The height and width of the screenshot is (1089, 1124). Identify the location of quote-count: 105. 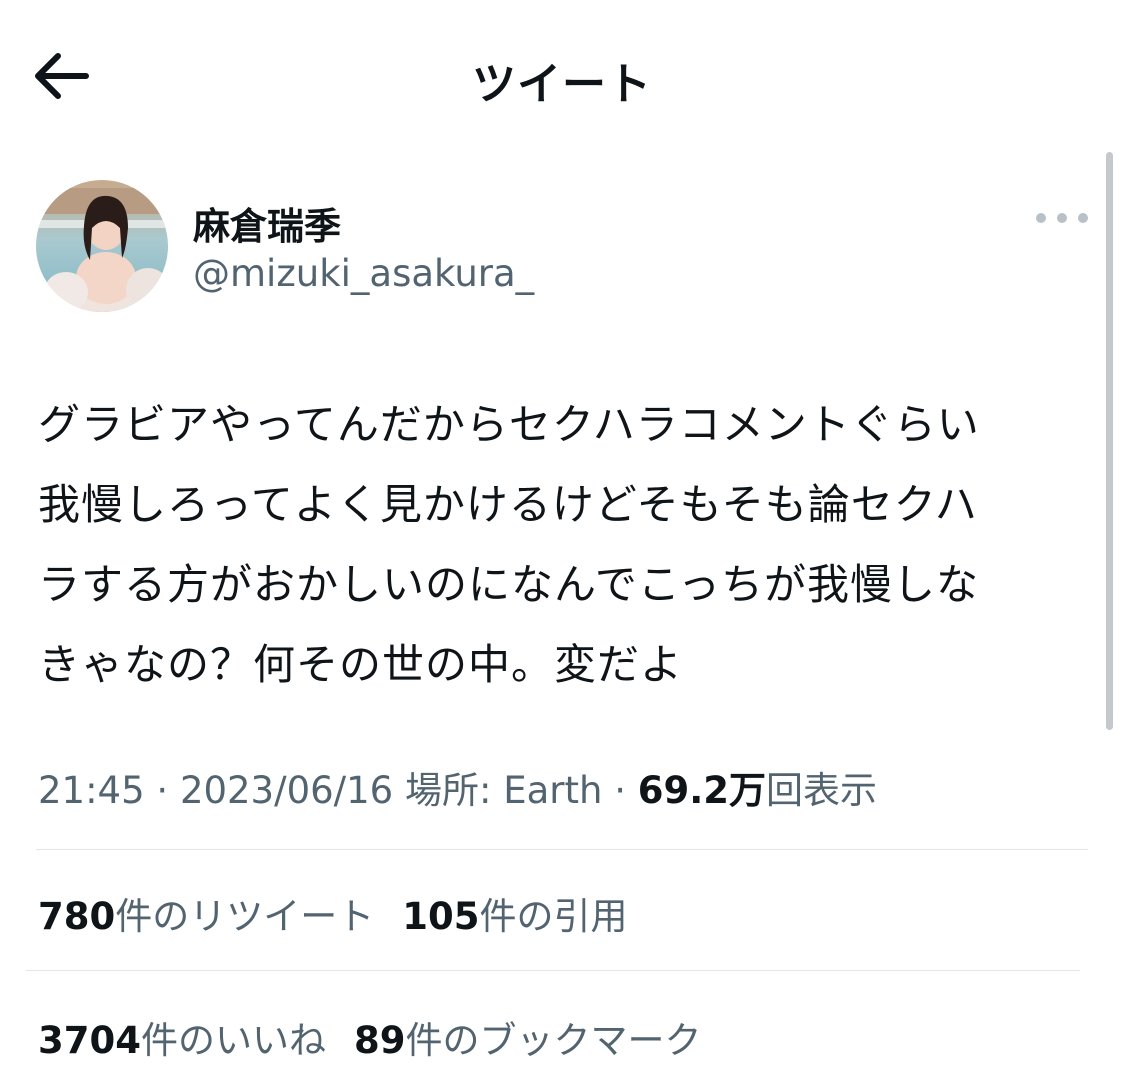
(441, 916).